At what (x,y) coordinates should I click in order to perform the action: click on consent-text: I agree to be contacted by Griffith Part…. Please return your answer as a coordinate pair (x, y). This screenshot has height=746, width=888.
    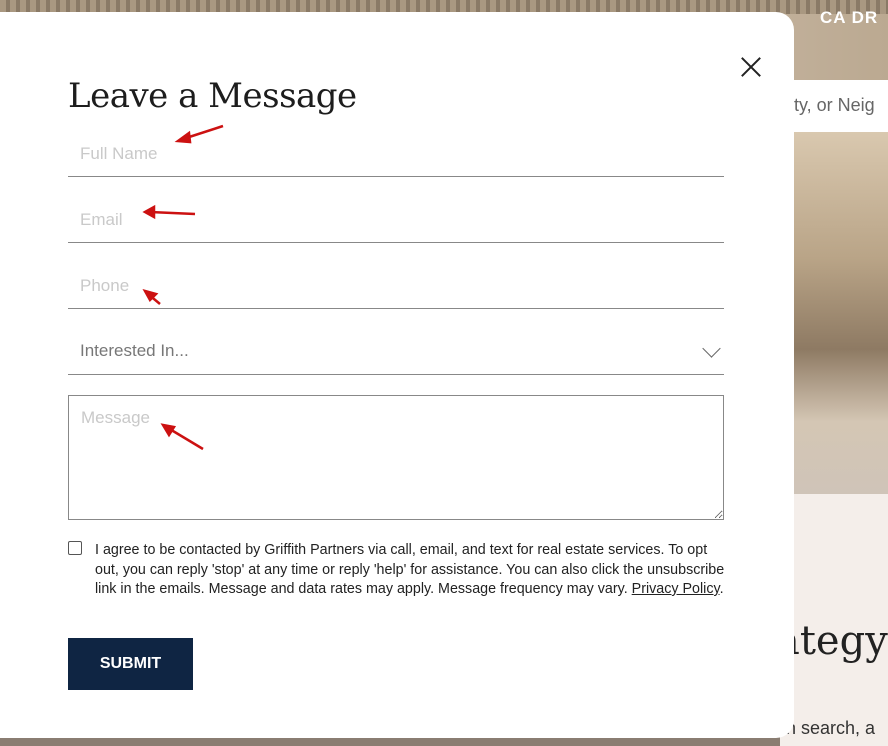
    Looking at the image, I should click on (411, 570).